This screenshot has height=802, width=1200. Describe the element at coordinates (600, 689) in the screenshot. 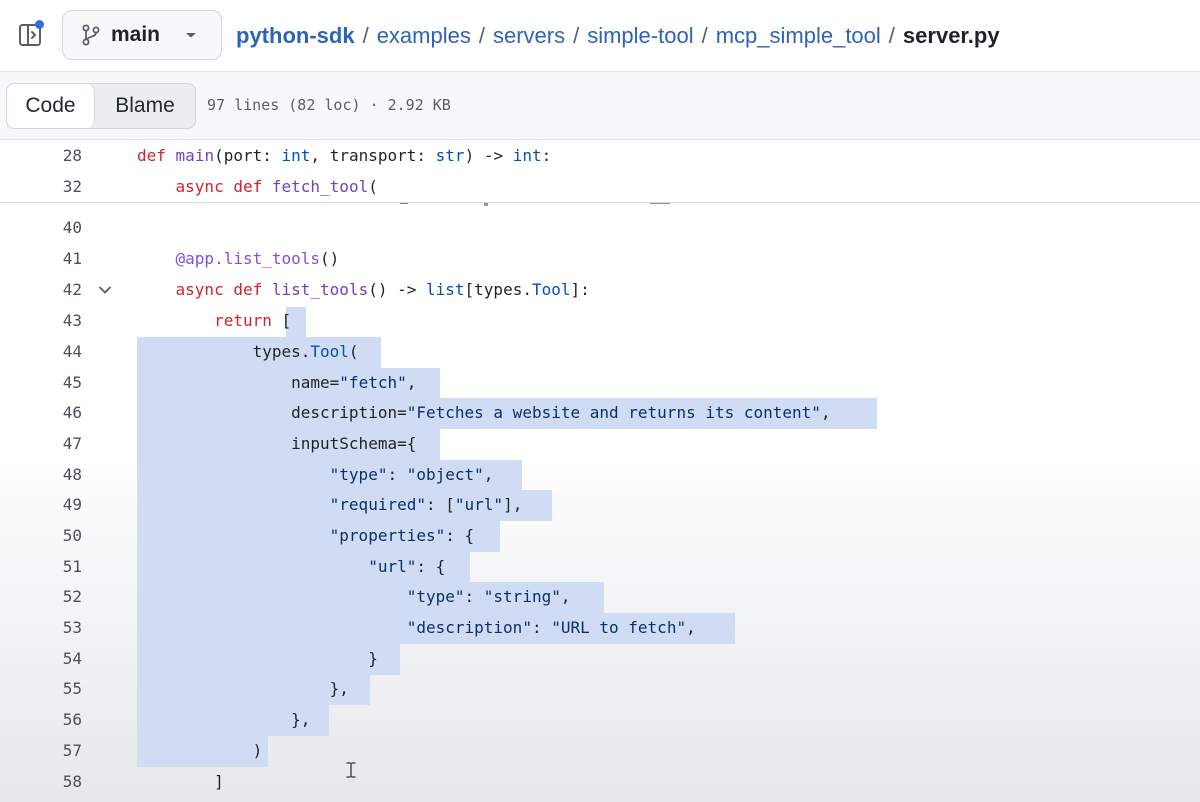

I see `code-line: 55 },` at that location.